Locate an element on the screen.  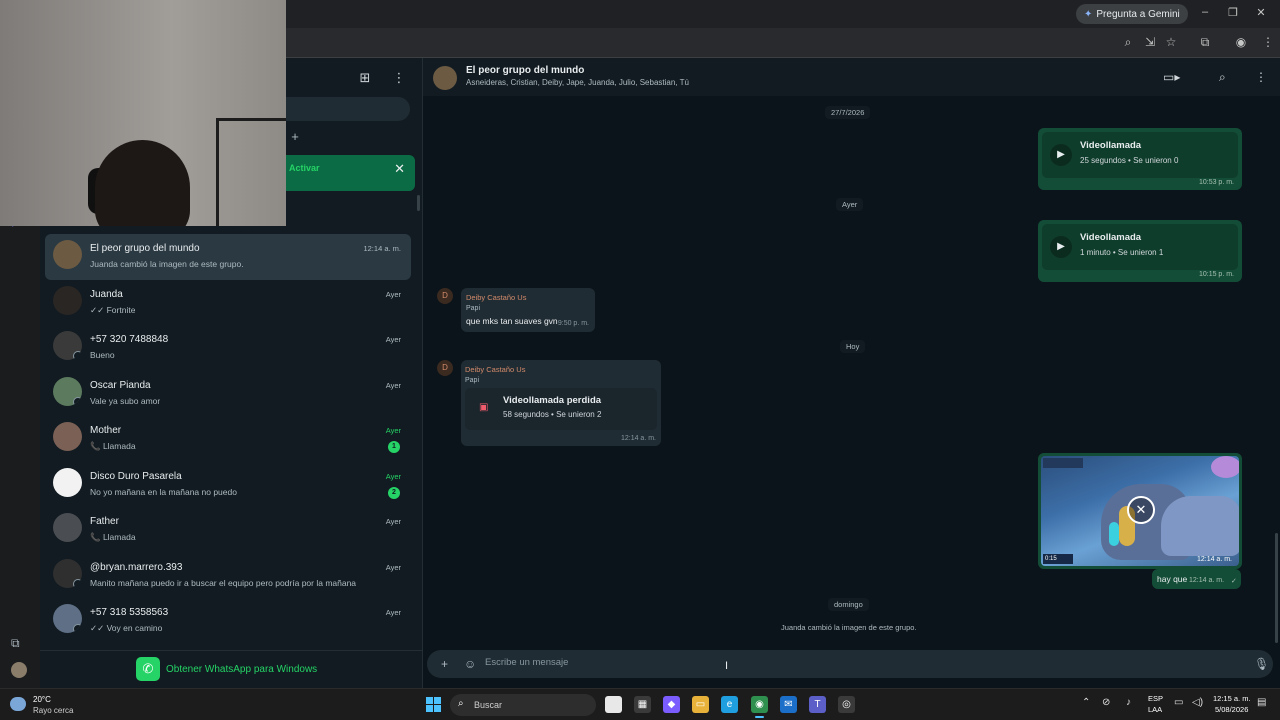
copilot-icon: ◆ is located at coordinates (671, 704).